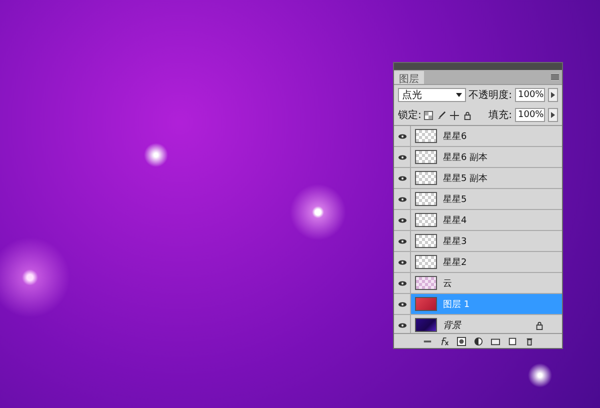 This screenshot has width=600, height=408. I want to click on layer-name: 星星5, so click(455, 200).